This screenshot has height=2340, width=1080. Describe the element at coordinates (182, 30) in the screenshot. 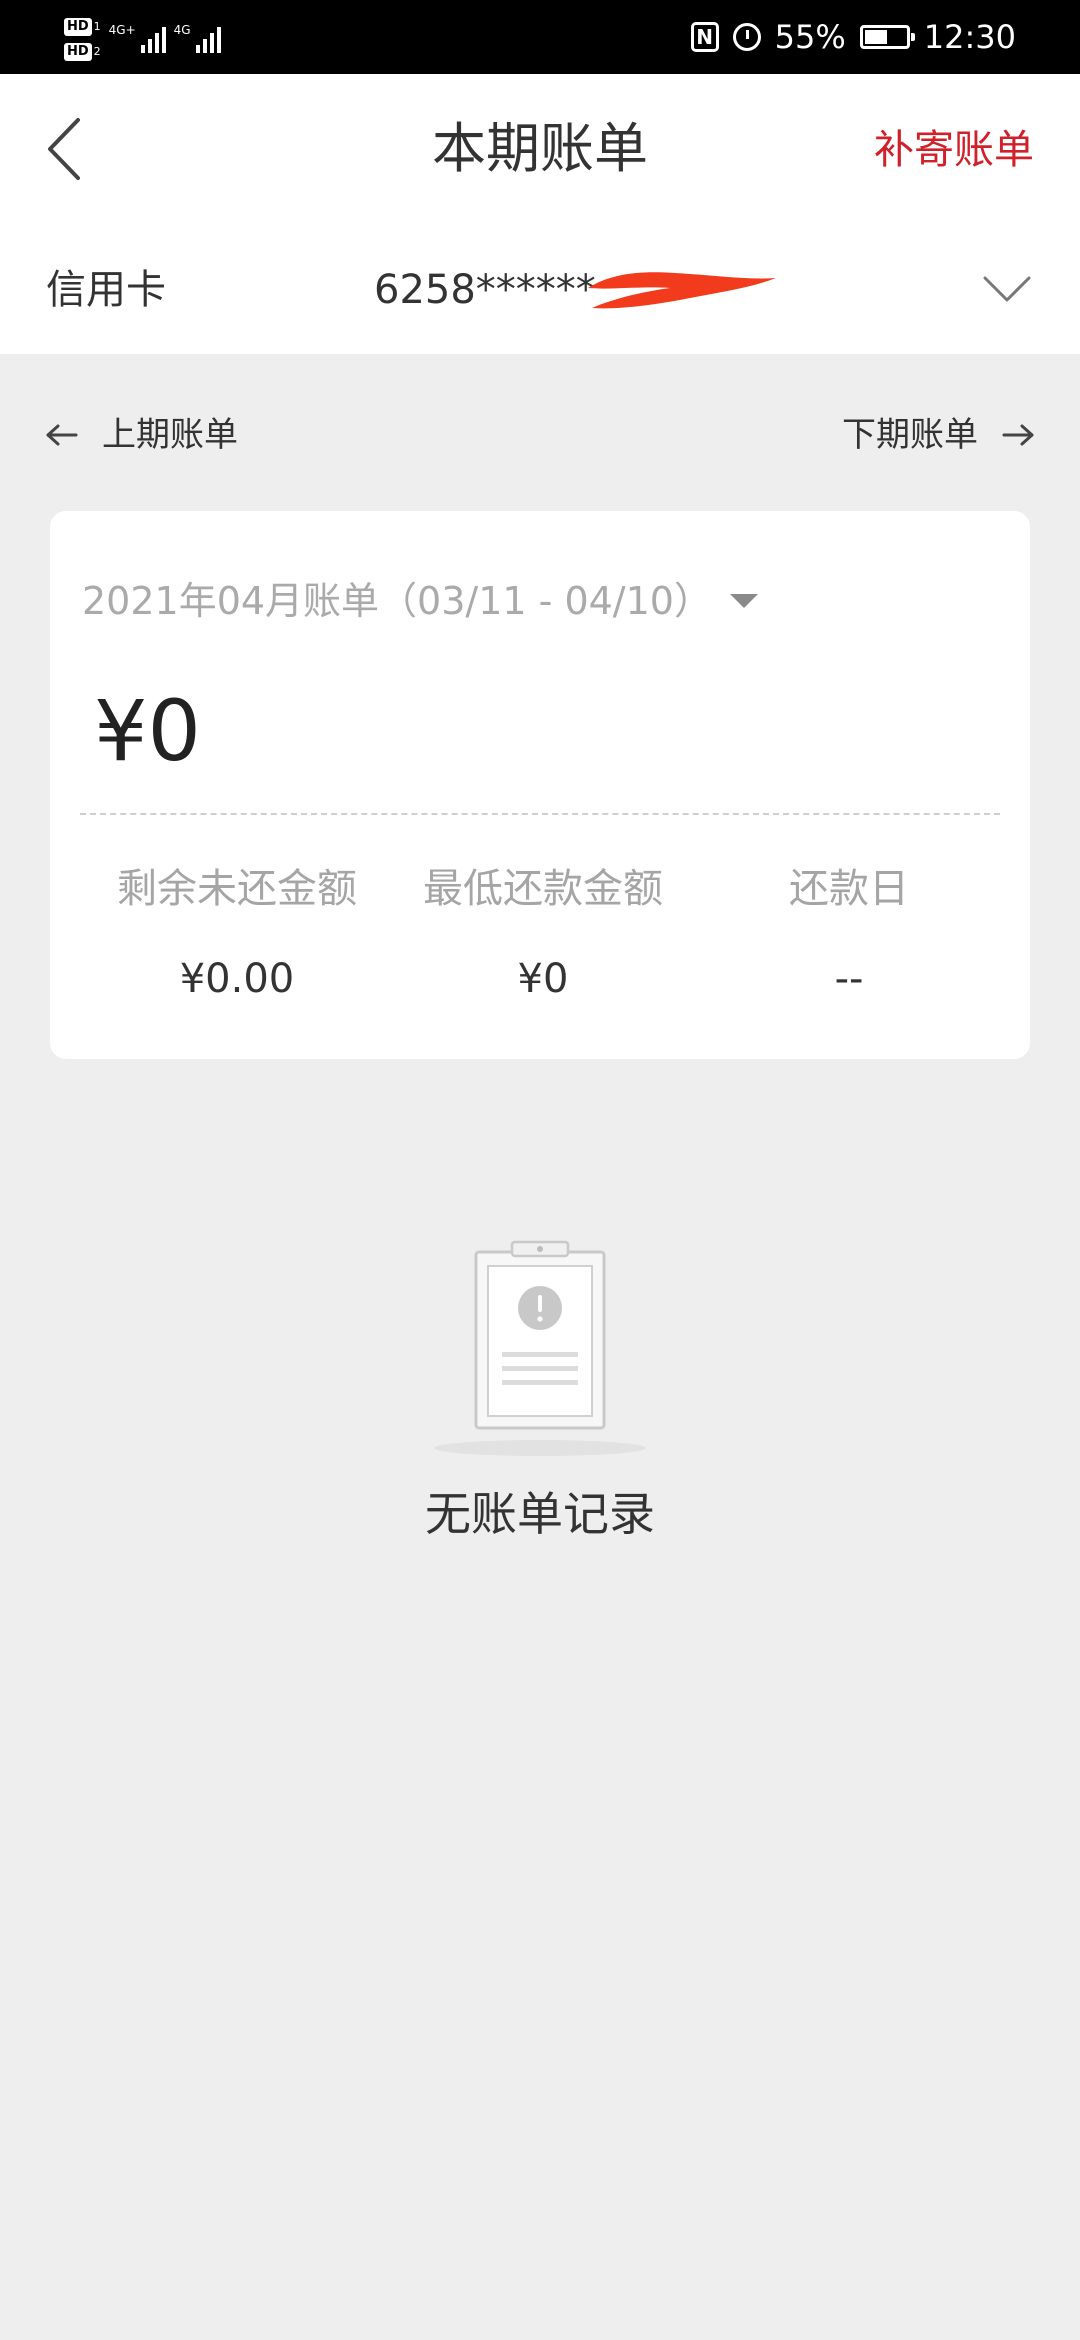

I see `network-2-type: 4G` at that location.